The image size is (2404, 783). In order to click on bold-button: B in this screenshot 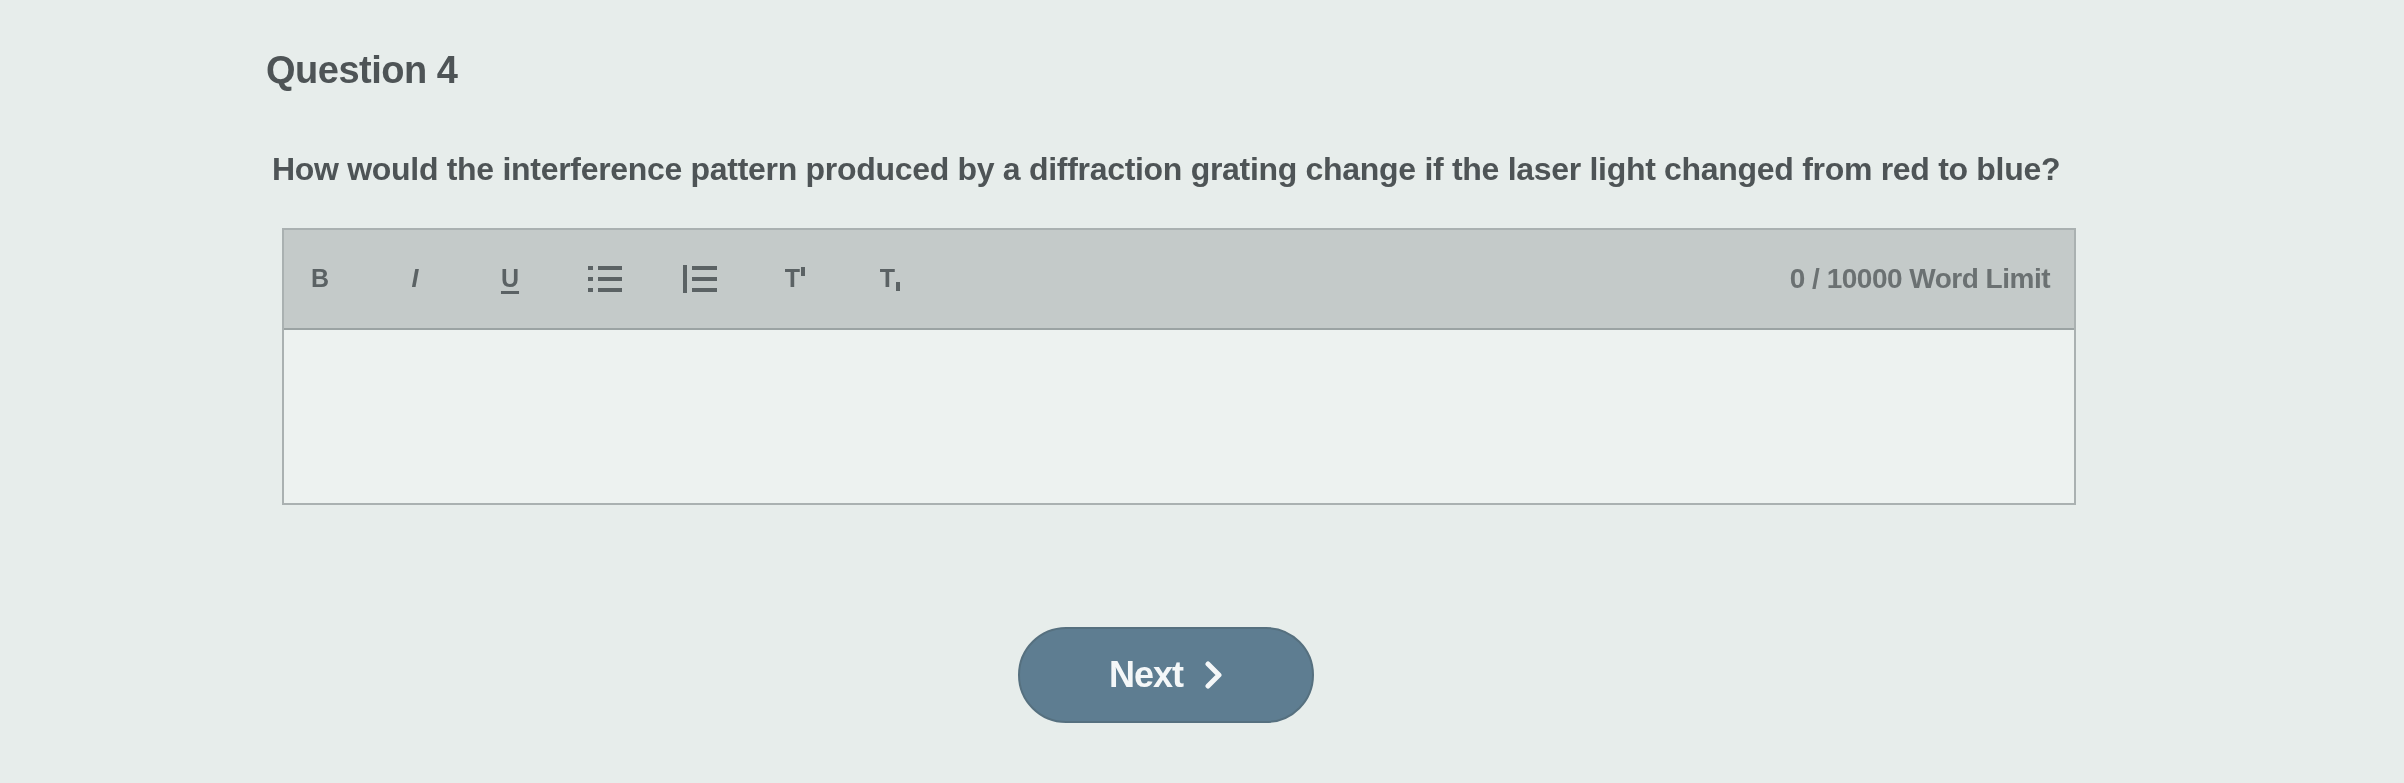, I will do `click(320, 279)`.